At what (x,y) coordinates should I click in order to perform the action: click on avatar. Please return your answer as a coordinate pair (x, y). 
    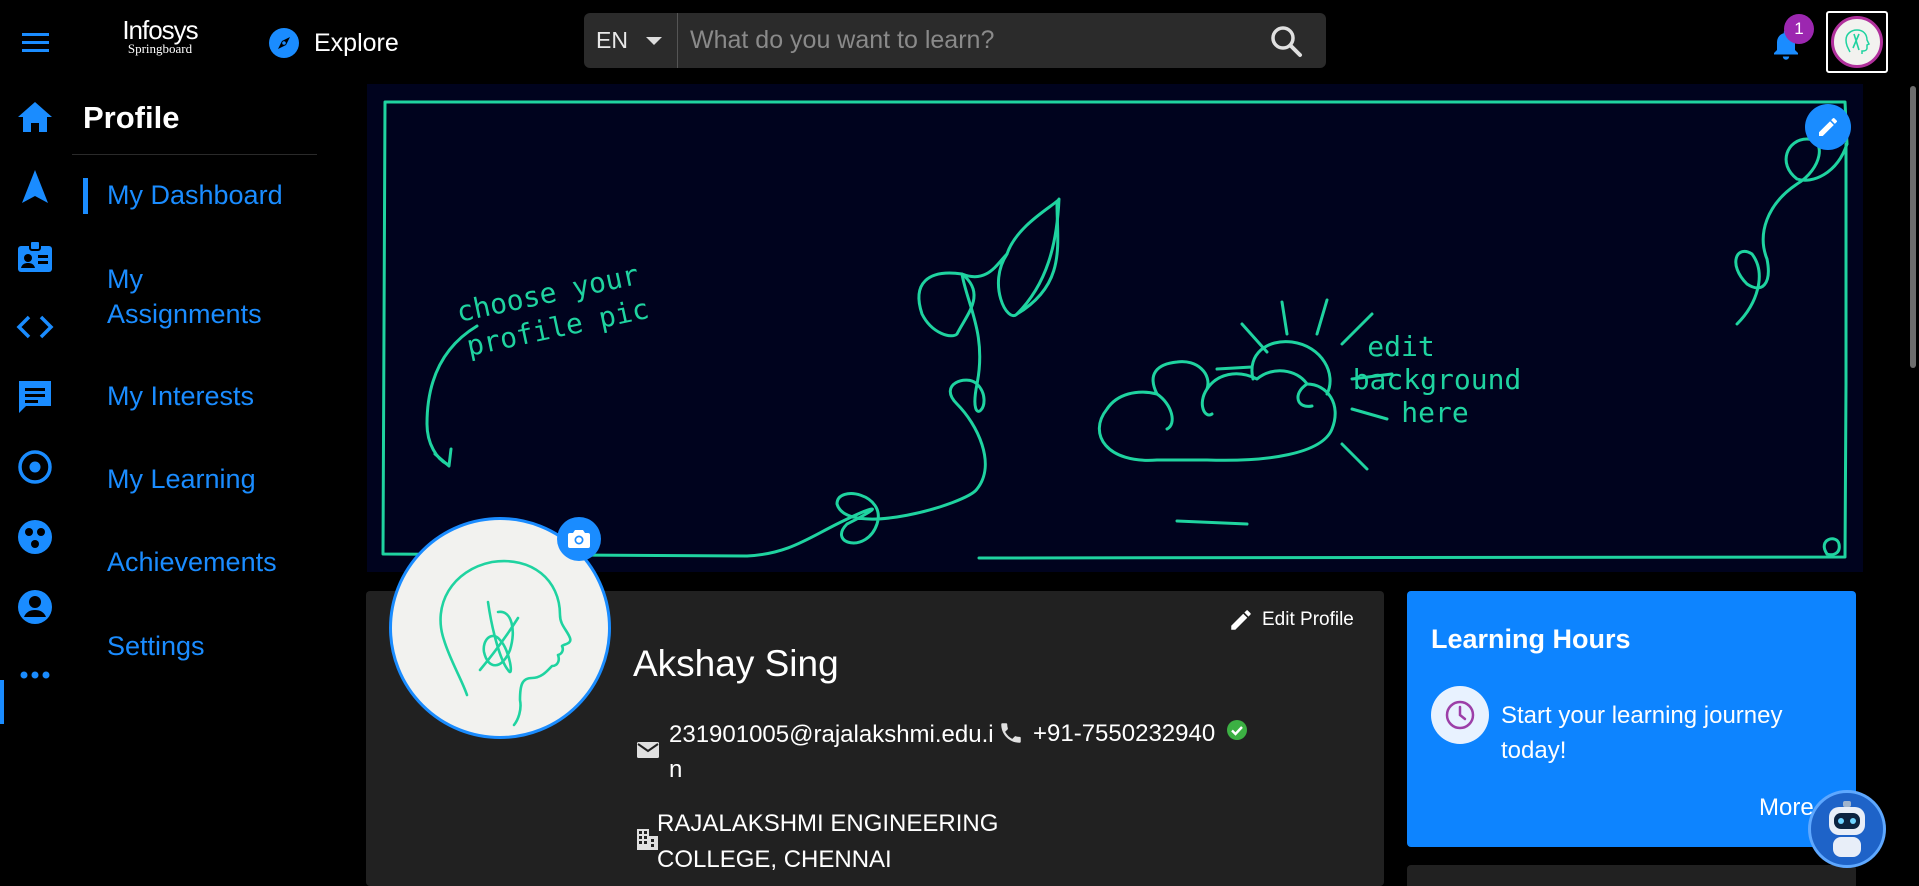
    Looking at the image, I should click on (1857, 42).